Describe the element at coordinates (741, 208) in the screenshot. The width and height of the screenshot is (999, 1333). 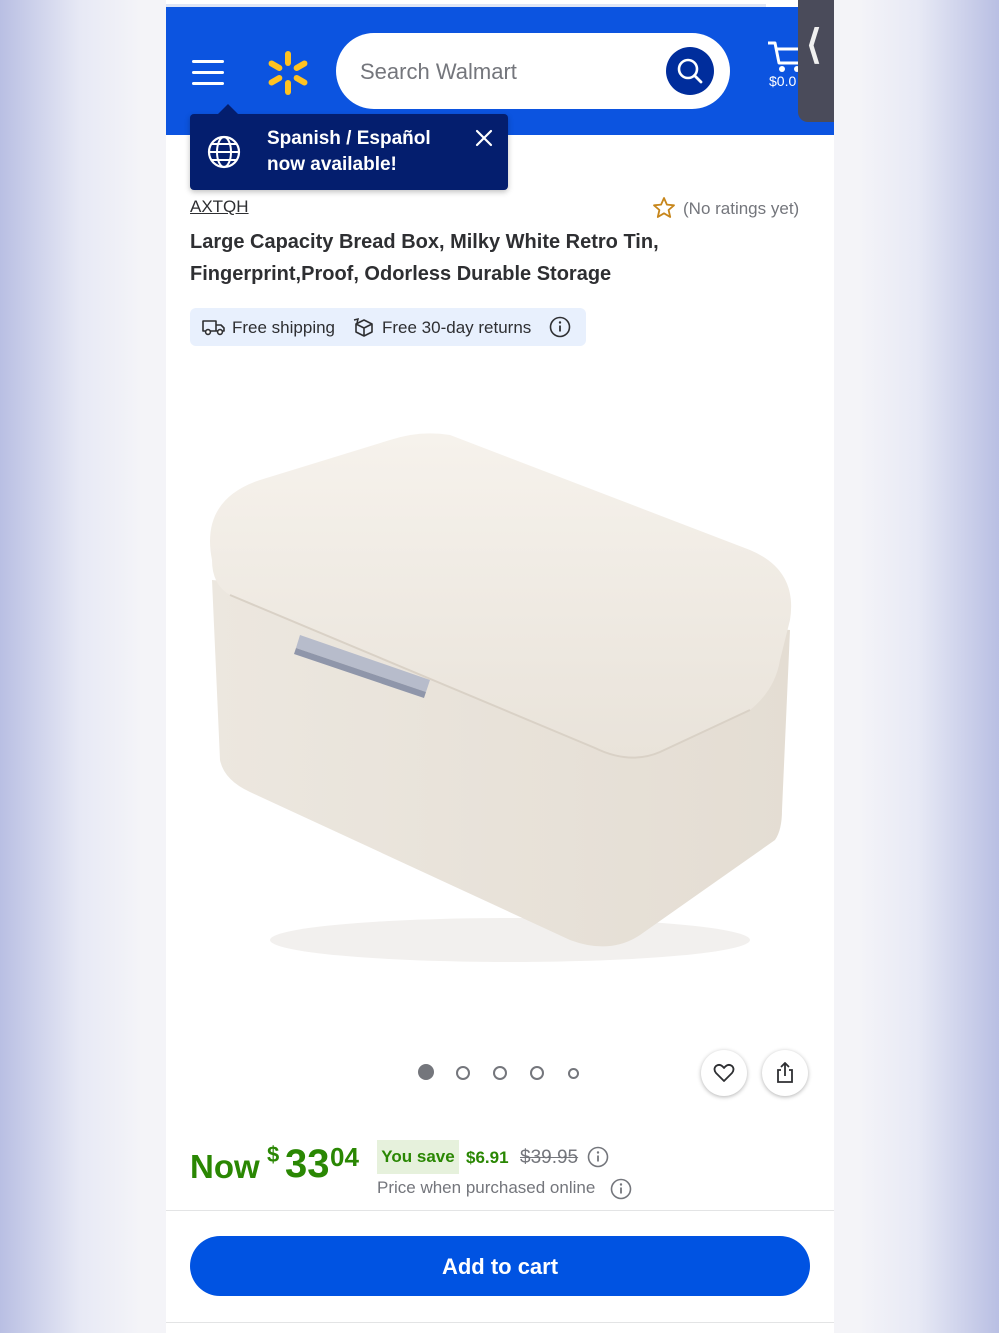
I see `rating-text: (No ratings yet)` at that location.